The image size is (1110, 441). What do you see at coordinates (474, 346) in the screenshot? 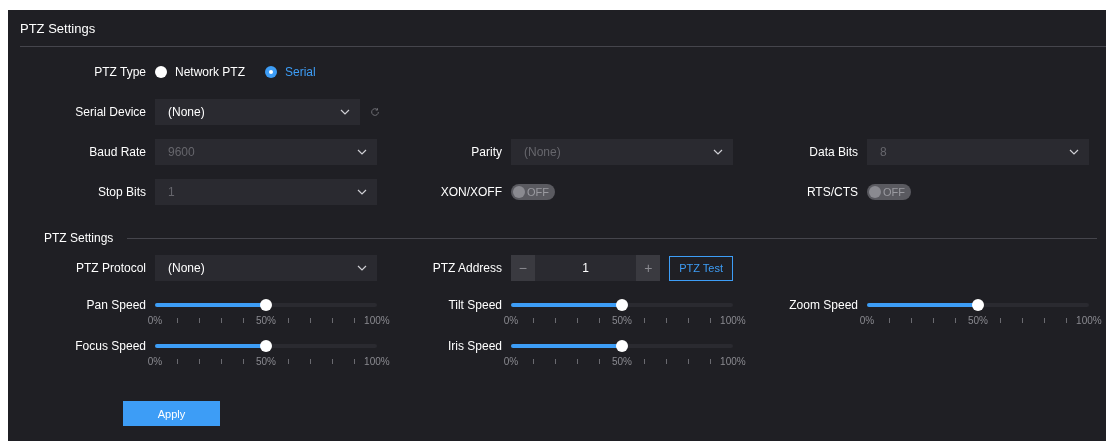
I see `slider-label: Iris Speed` at bounding box center [474, 346].